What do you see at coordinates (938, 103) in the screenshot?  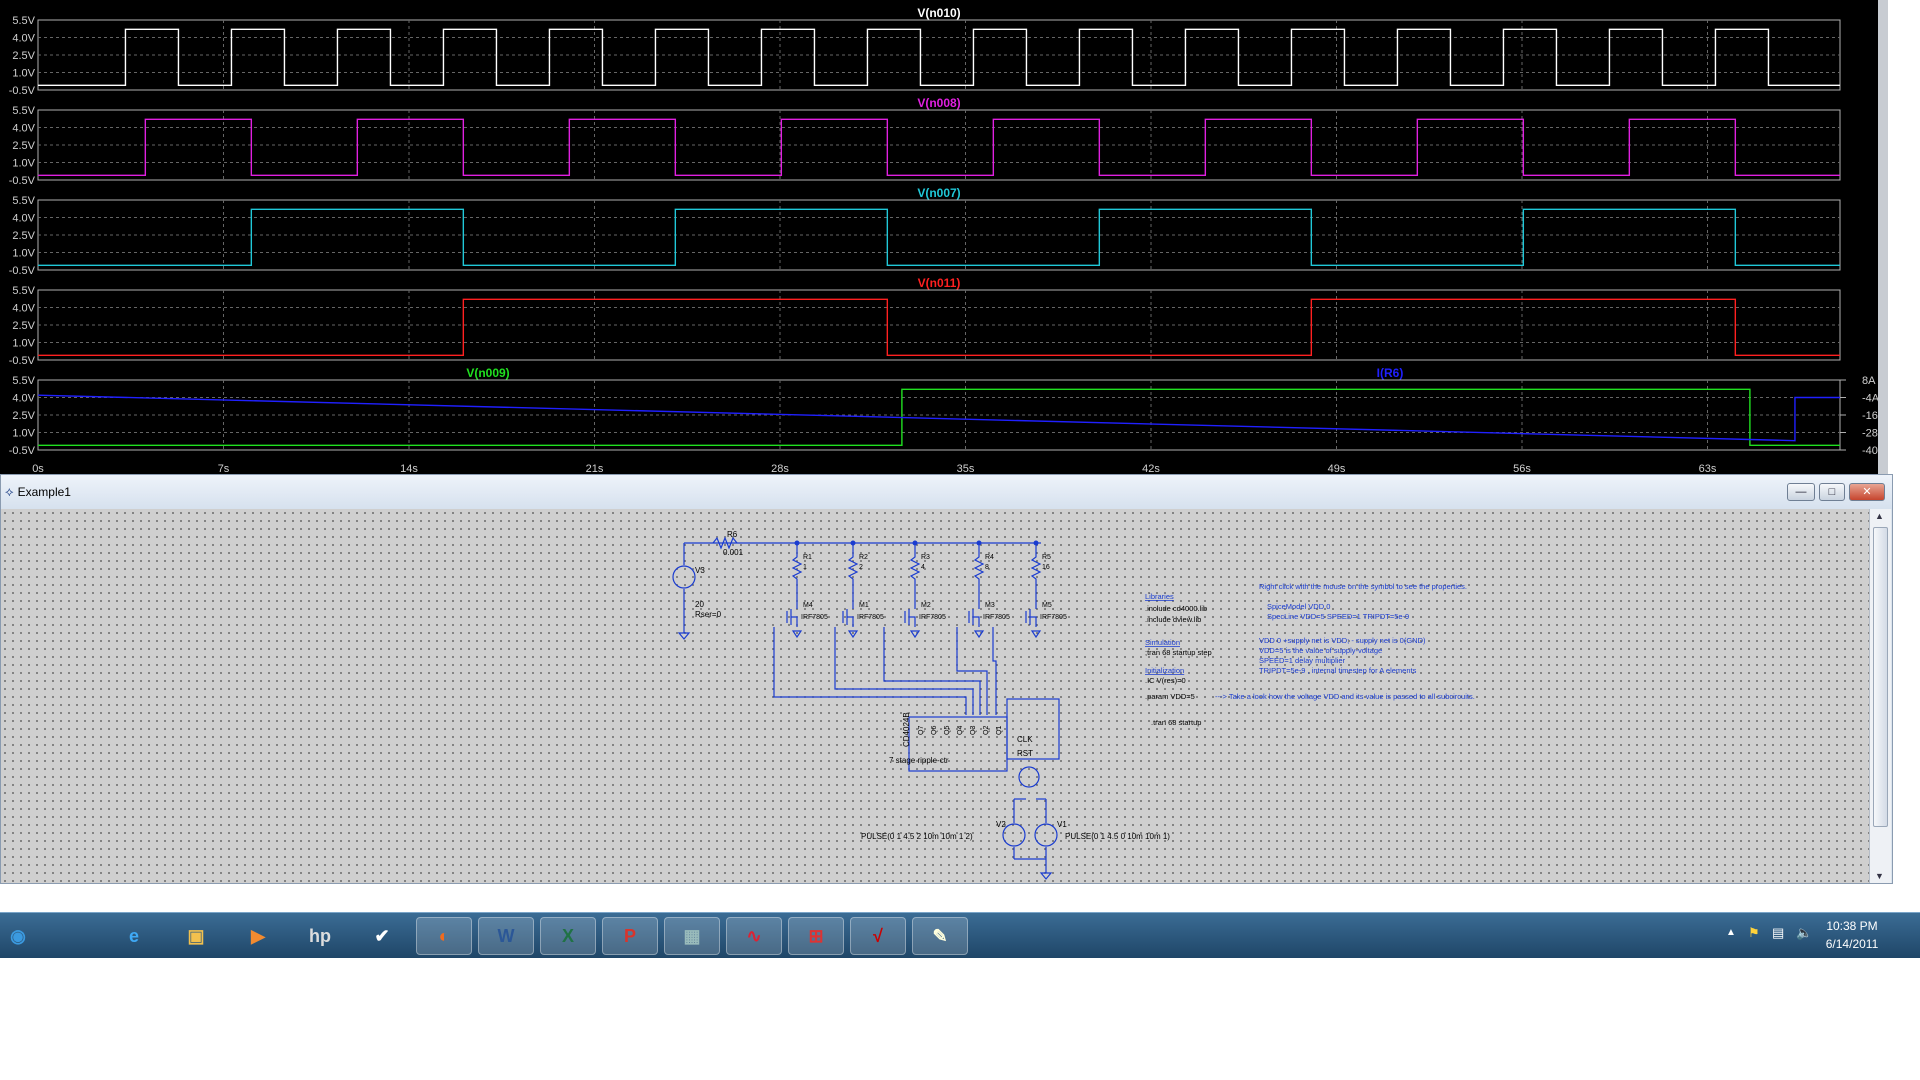 I see `pane-label: V(n008)` at bounding box center [938, 103].